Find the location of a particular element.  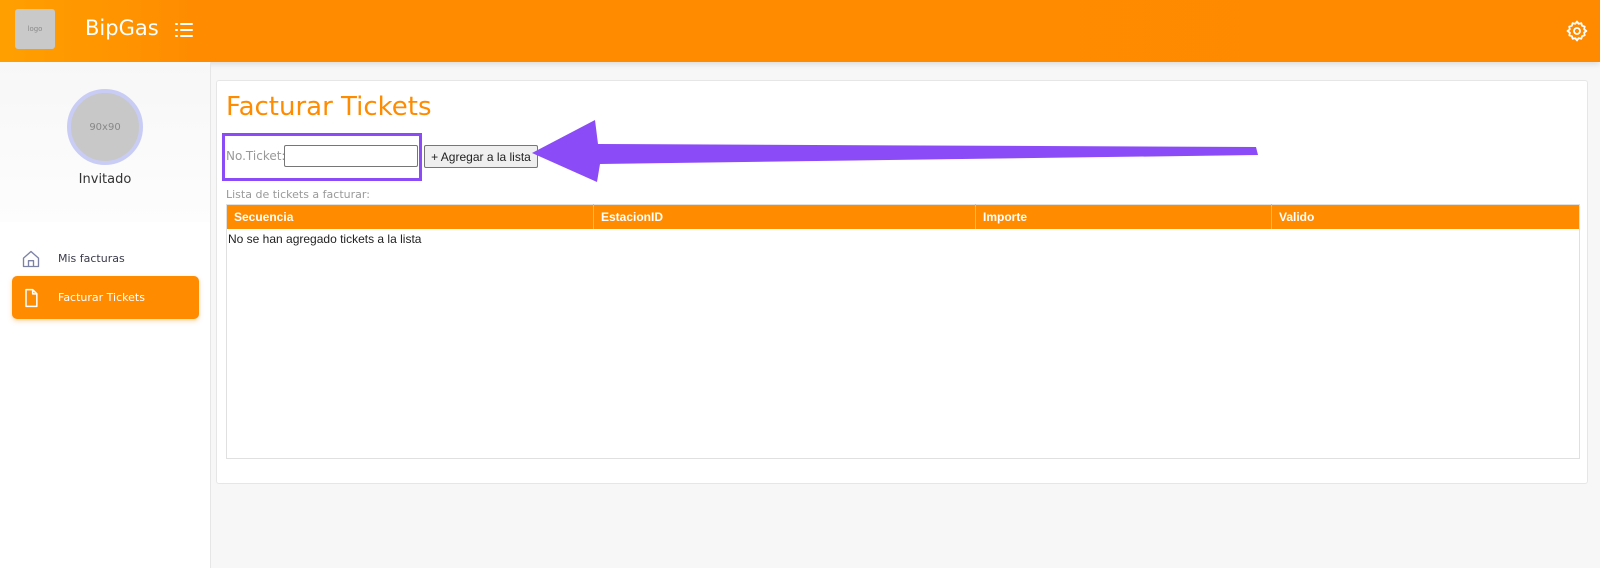

column-header-importe: Importe is located at coordinates (1123, 216).